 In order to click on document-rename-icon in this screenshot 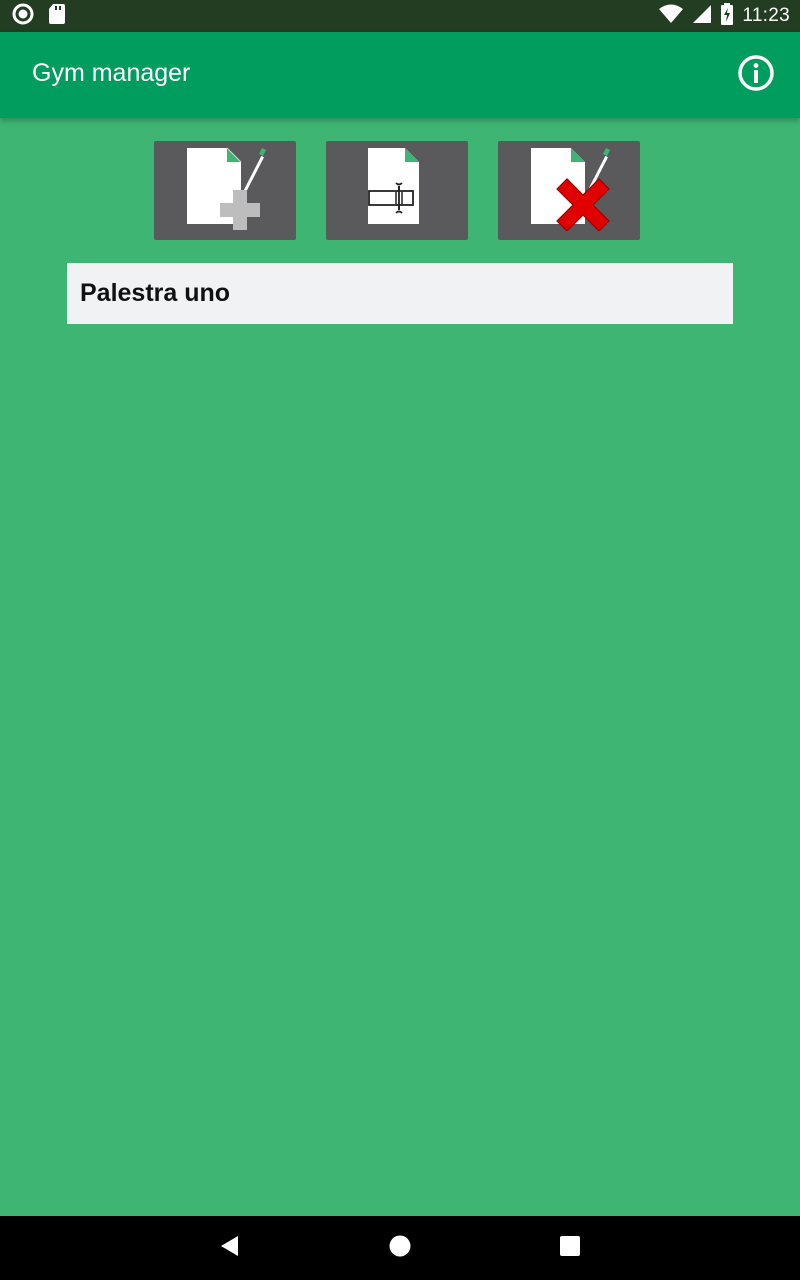, I will do `click(397, 190)`.